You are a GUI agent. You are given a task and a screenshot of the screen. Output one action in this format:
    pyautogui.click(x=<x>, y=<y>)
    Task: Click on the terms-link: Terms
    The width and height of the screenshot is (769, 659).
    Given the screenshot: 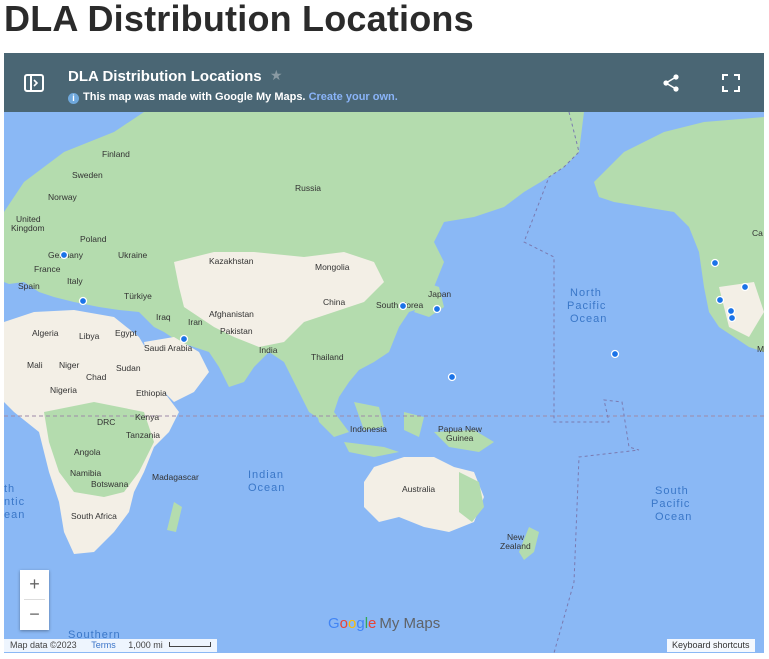 What is the action you would take?
    pyautogui.click(x=103, y=645)
    